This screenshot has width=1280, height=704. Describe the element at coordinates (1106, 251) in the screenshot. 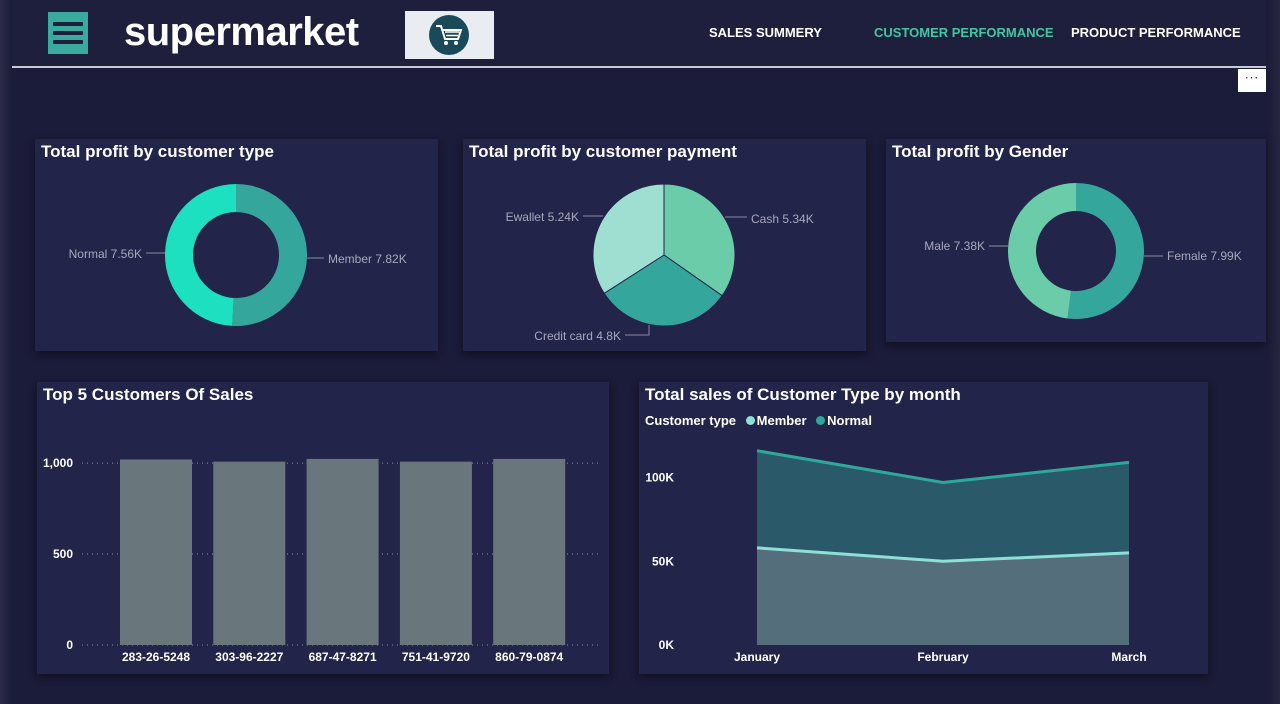

I see `slice-female` at that location.